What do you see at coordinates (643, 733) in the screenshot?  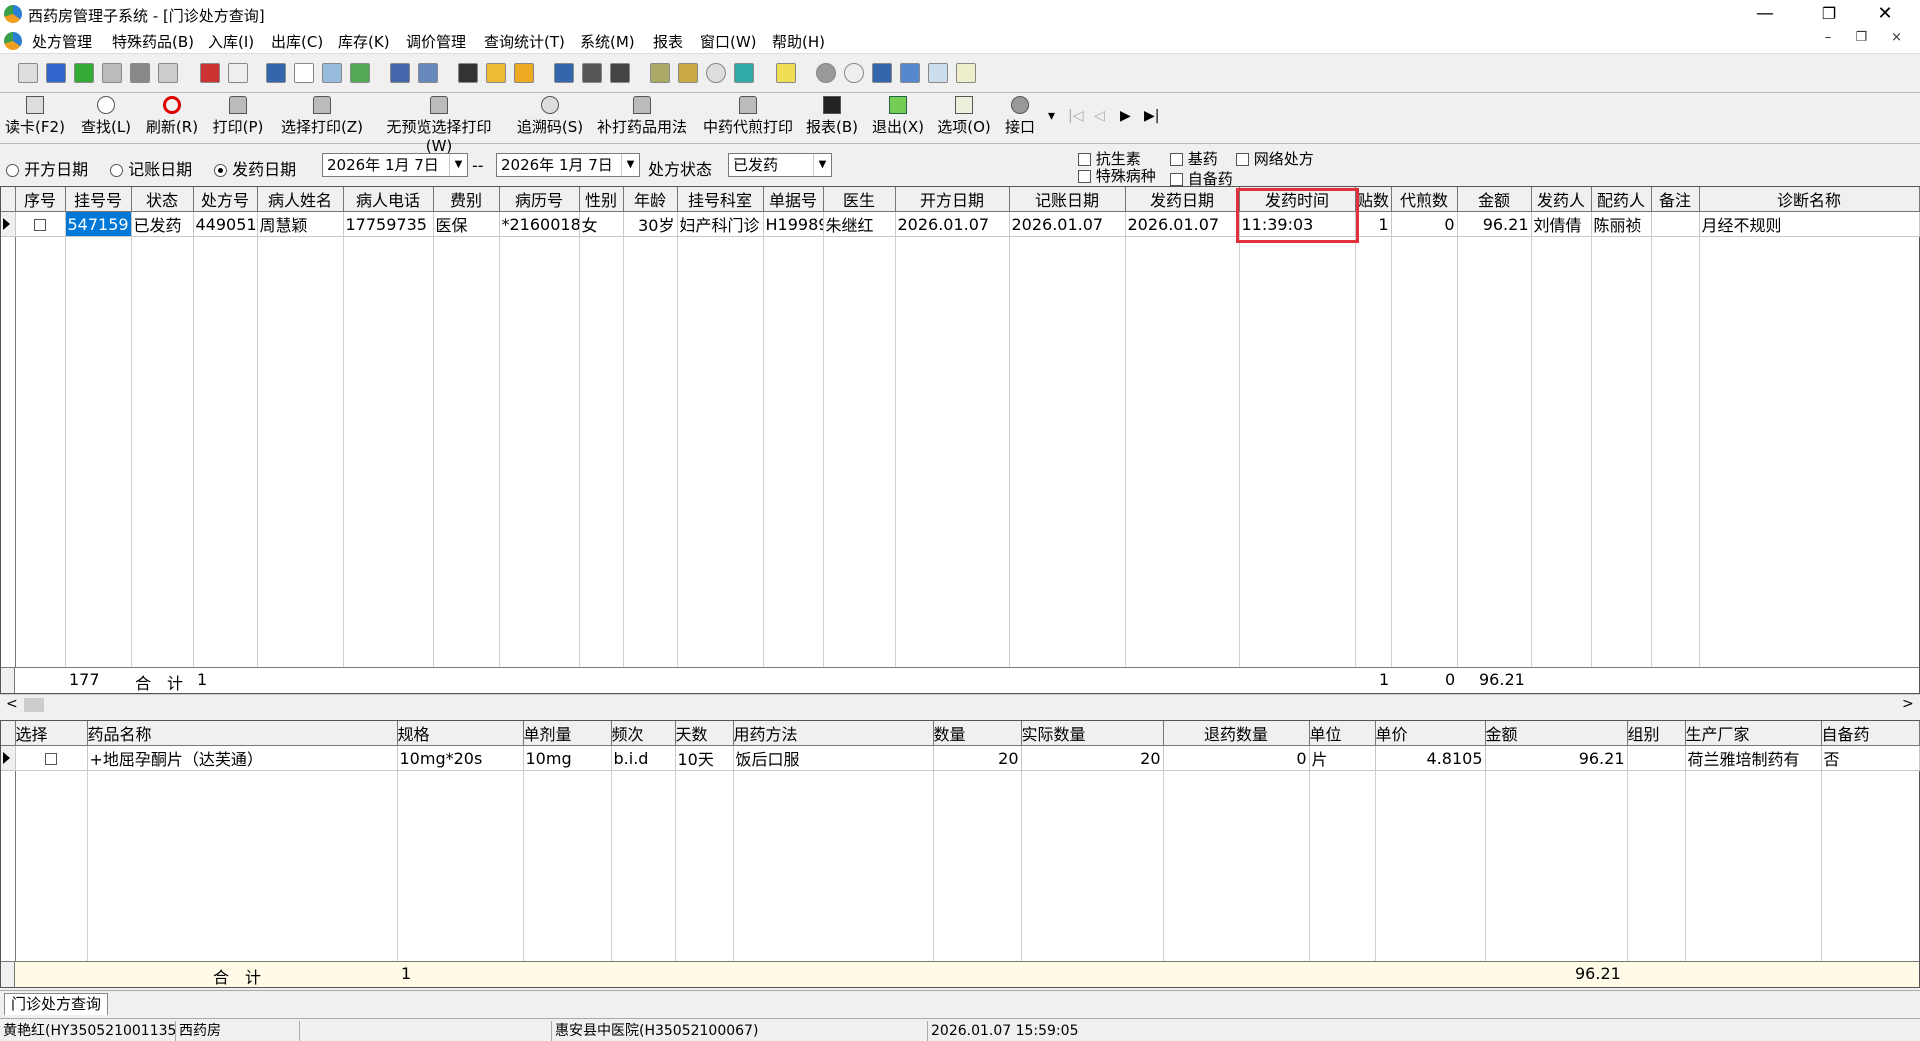 I see `header-cell: 频次` at bounding box center [643, 733].